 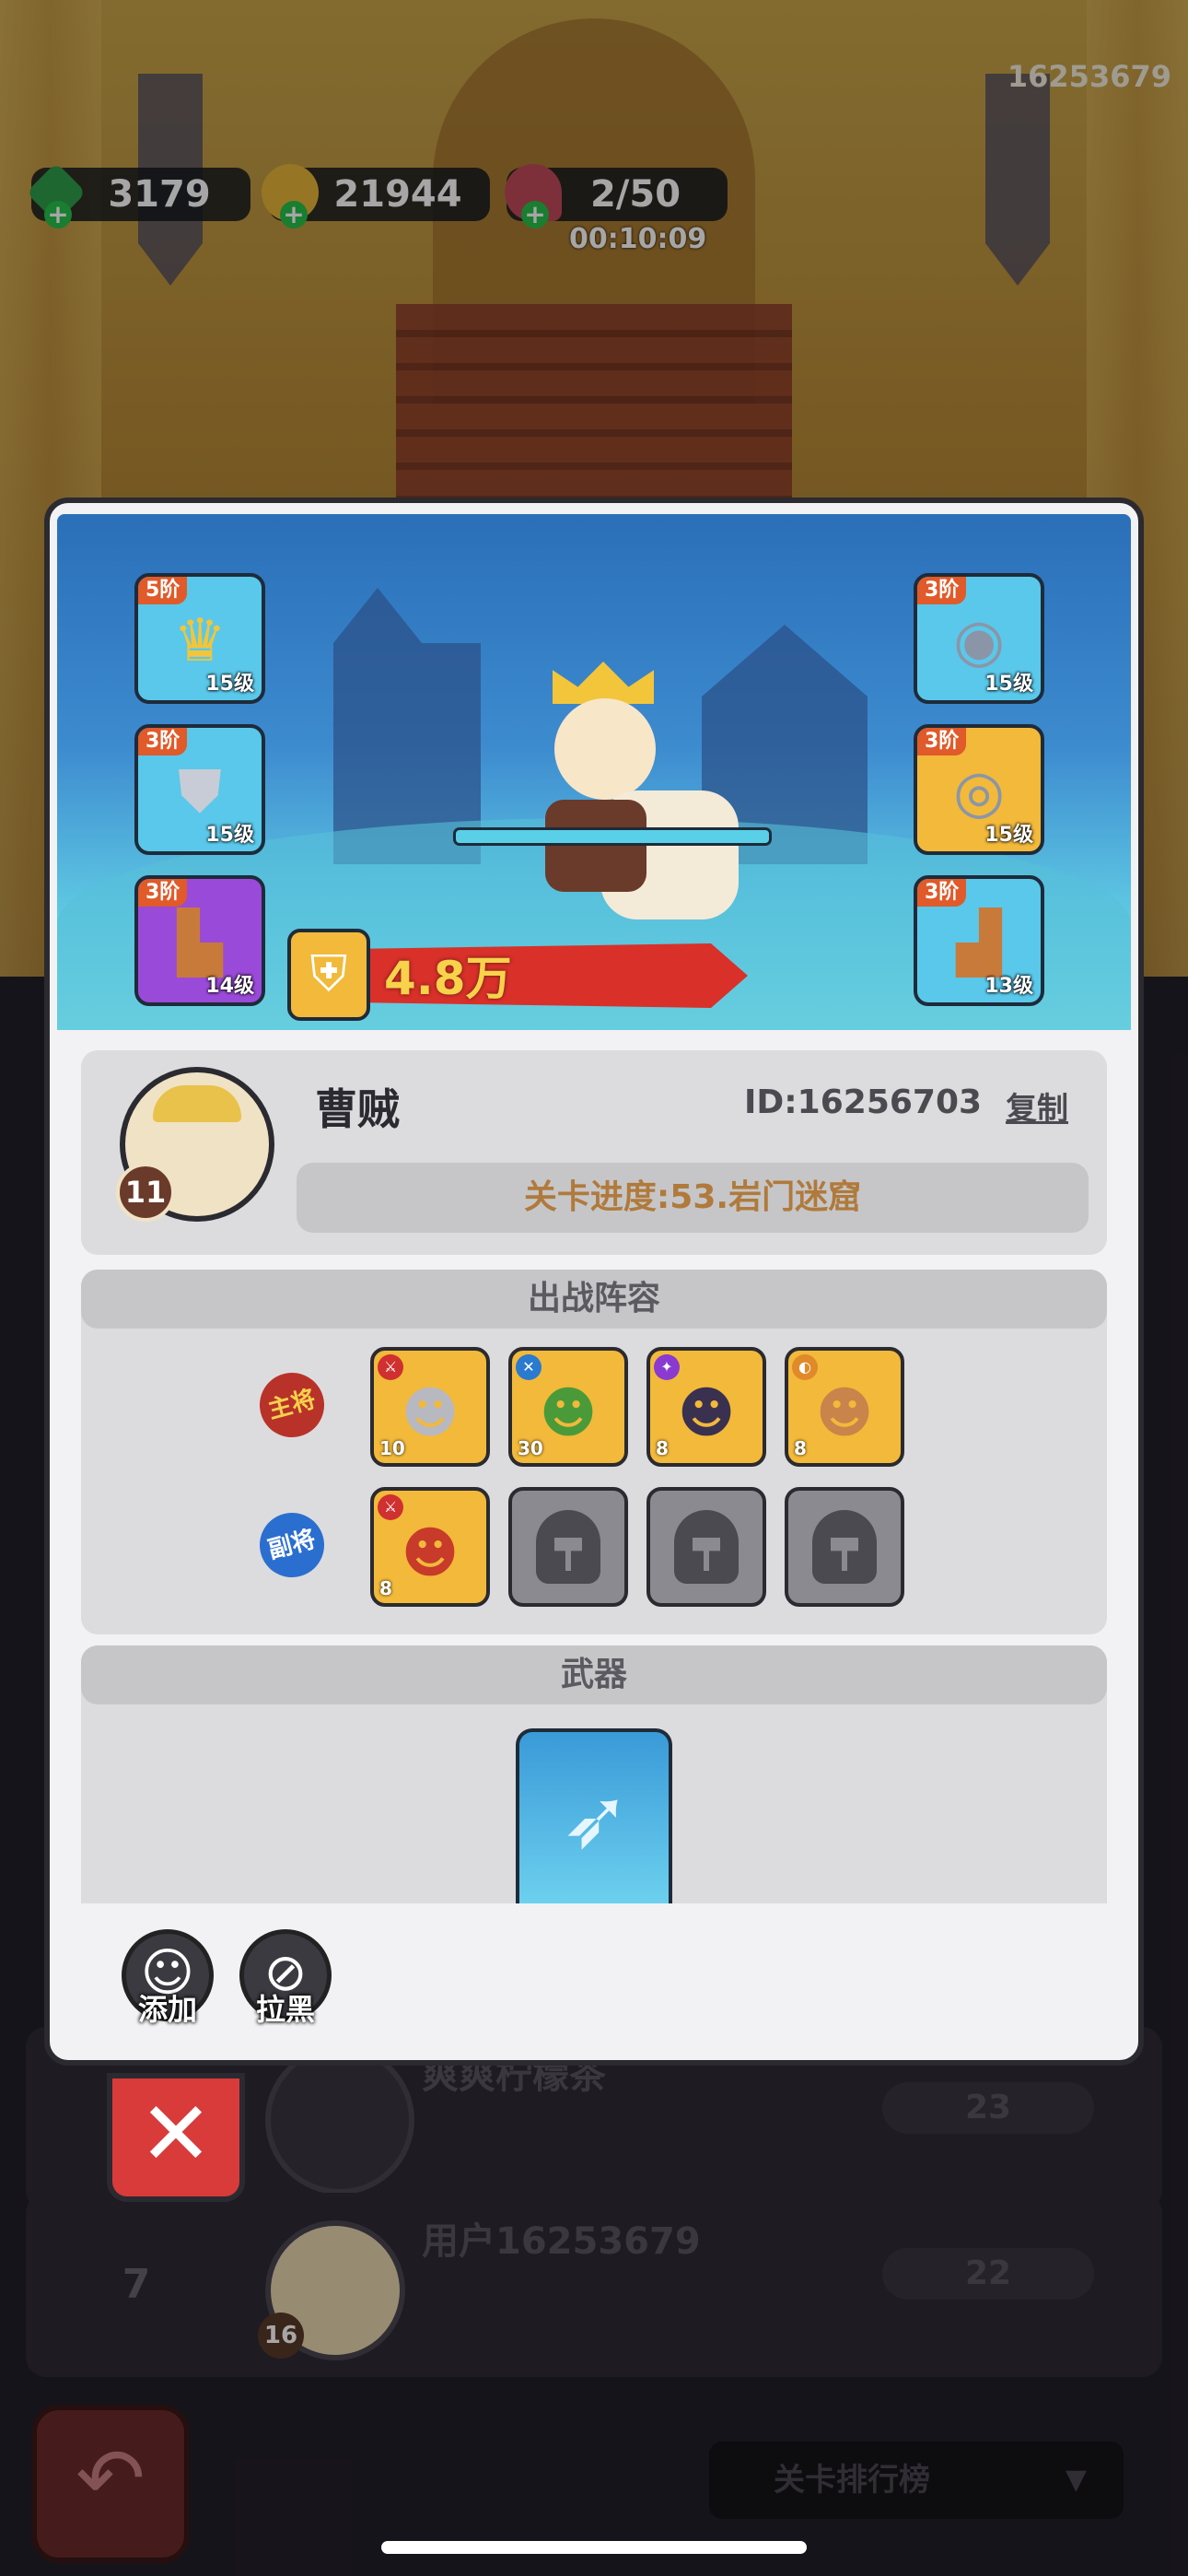 I want to click on power-value: 4.8万, so click(x=448, y=978).